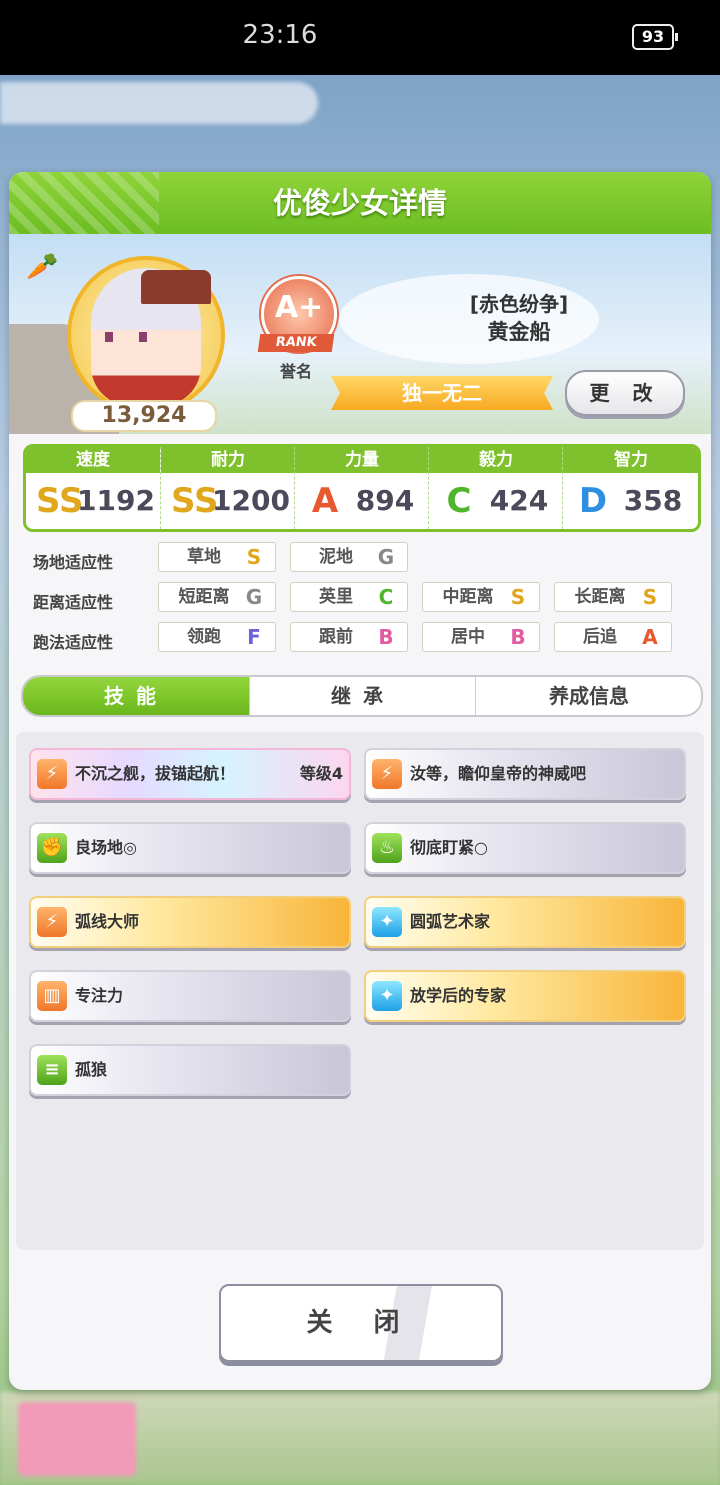 The image size is (720, 1485). What do you see at coordinates (52, 1070) in the screenshot?
I see `speed-lines-icon: ≡` at bounding box center [52, 1070].